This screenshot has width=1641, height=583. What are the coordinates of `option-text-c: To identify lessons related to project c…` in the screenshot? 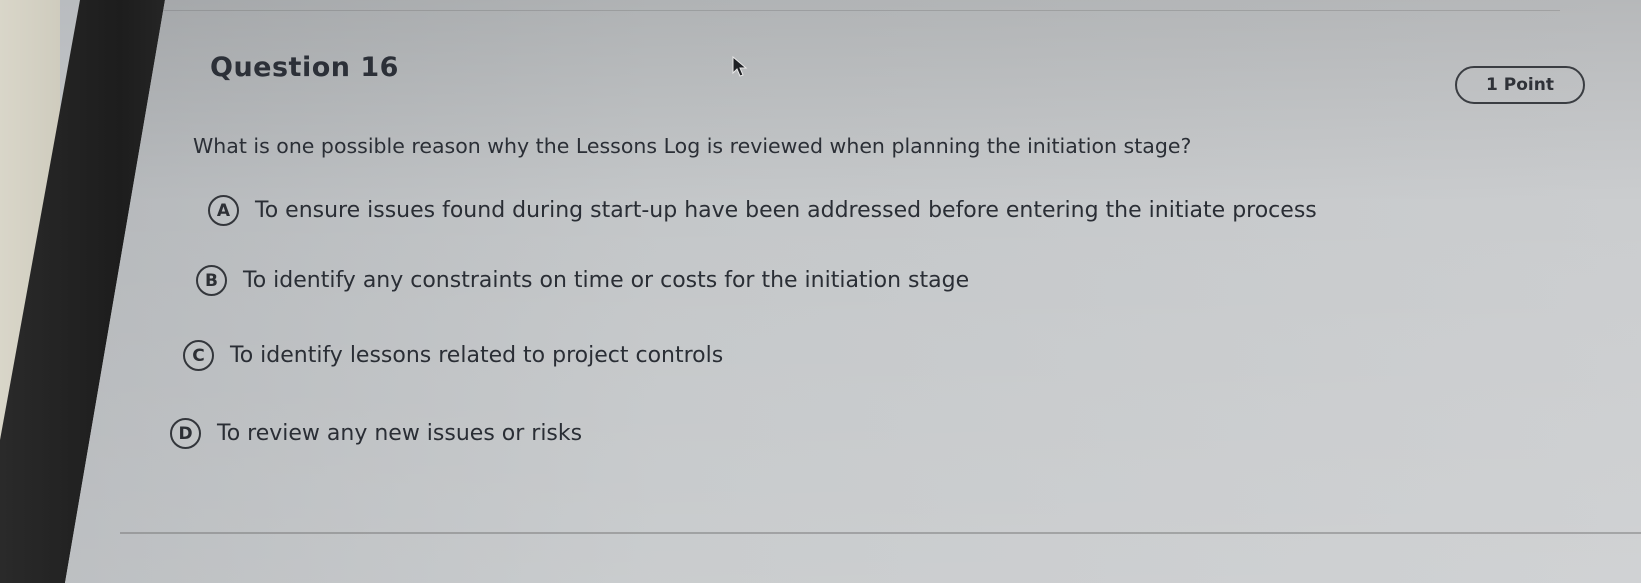 It's located at (477, 355).